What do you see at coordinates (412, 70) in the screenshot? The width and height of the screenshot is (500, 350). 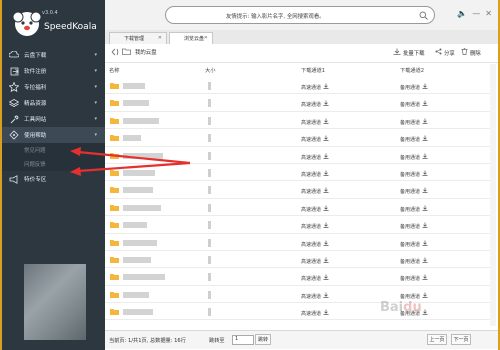 I see `column-header-link2: 下载通道2` at bounding box center [412, 70].